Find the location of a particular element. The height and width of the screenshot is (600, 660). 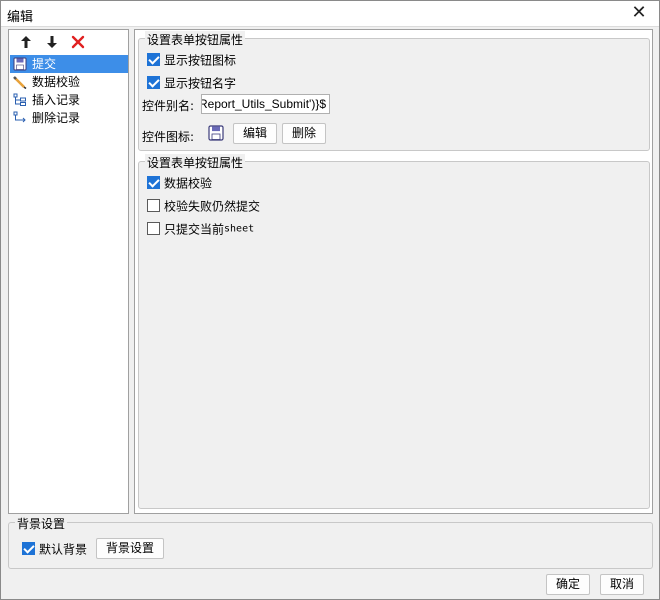

checkbox-label: 显示按钮图标 is located at coordinates (200, 60).